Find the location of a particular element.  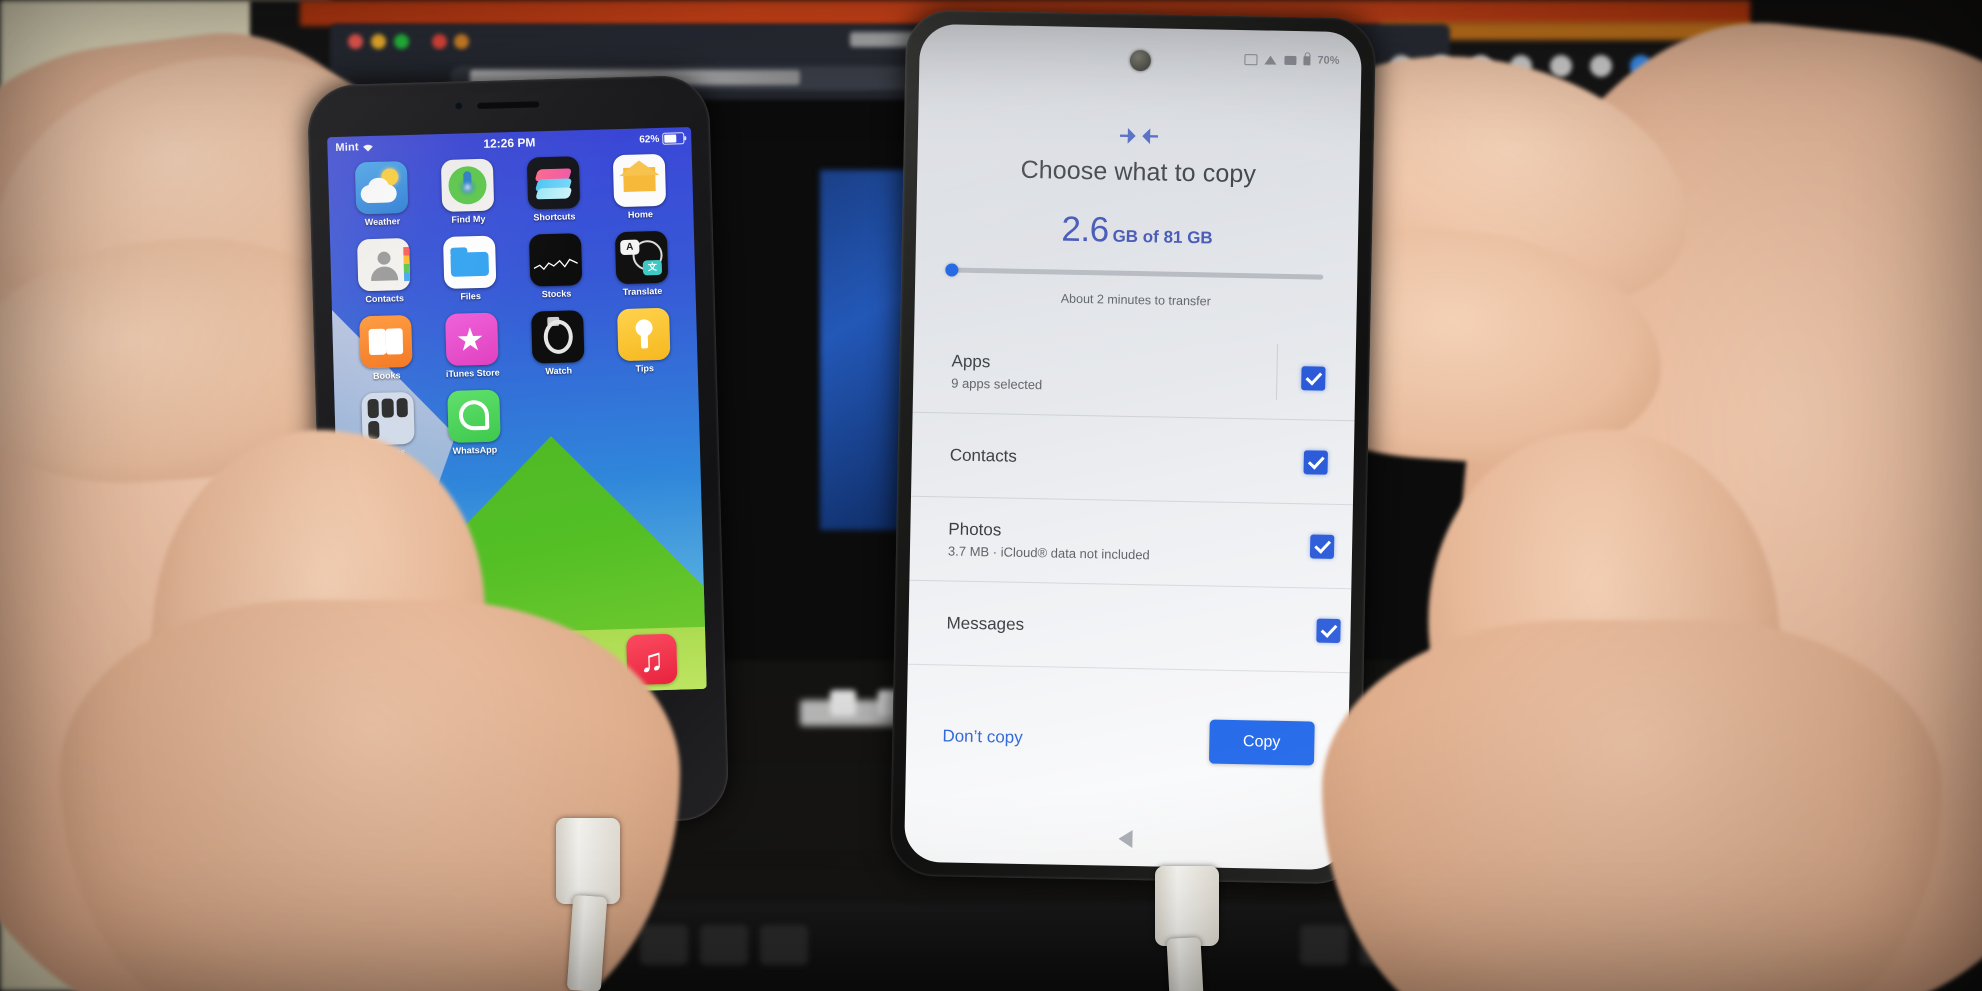

app-translate: A文 Translate is located at coordinates (642, 263).